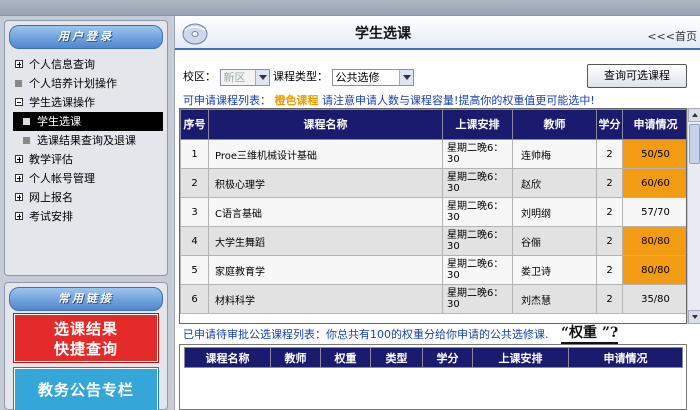 The height and width of the screenshot is (410, 700). I want to click on course-row: 2 积极心理学 星期二晚6： 30 赵欣 2 60/60, so click(433, 183).